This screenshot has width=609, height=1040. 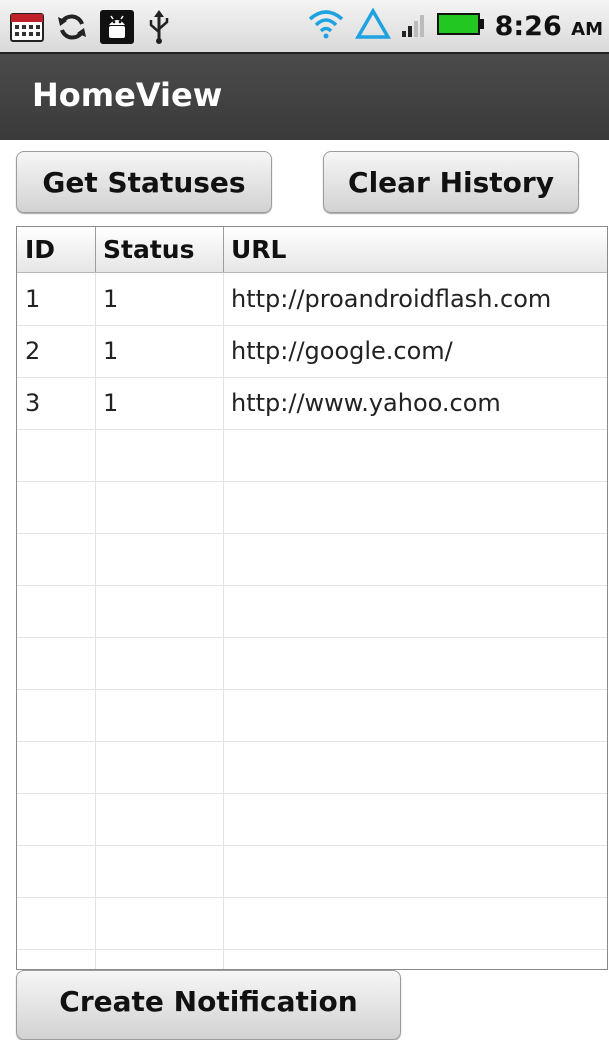 I want to click on column-header-id: ID, so click(x=56, y=249).